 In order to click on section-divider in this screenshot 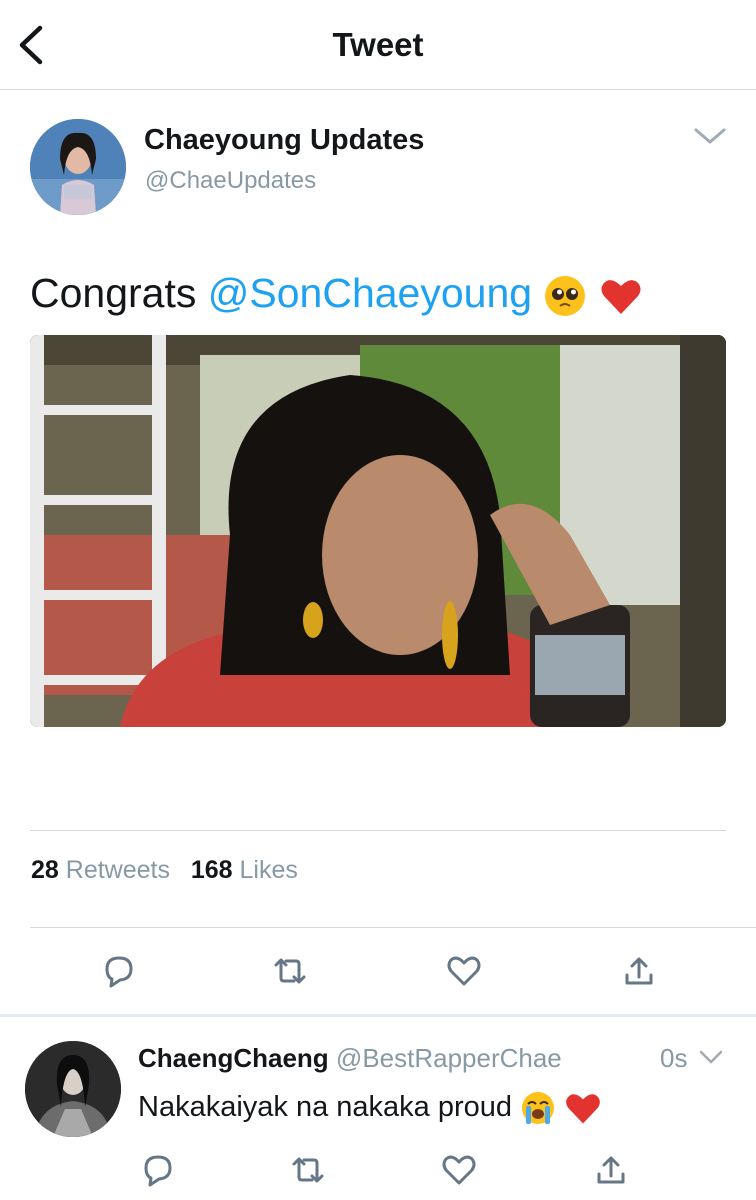, I will do `click(378, 1015)`.